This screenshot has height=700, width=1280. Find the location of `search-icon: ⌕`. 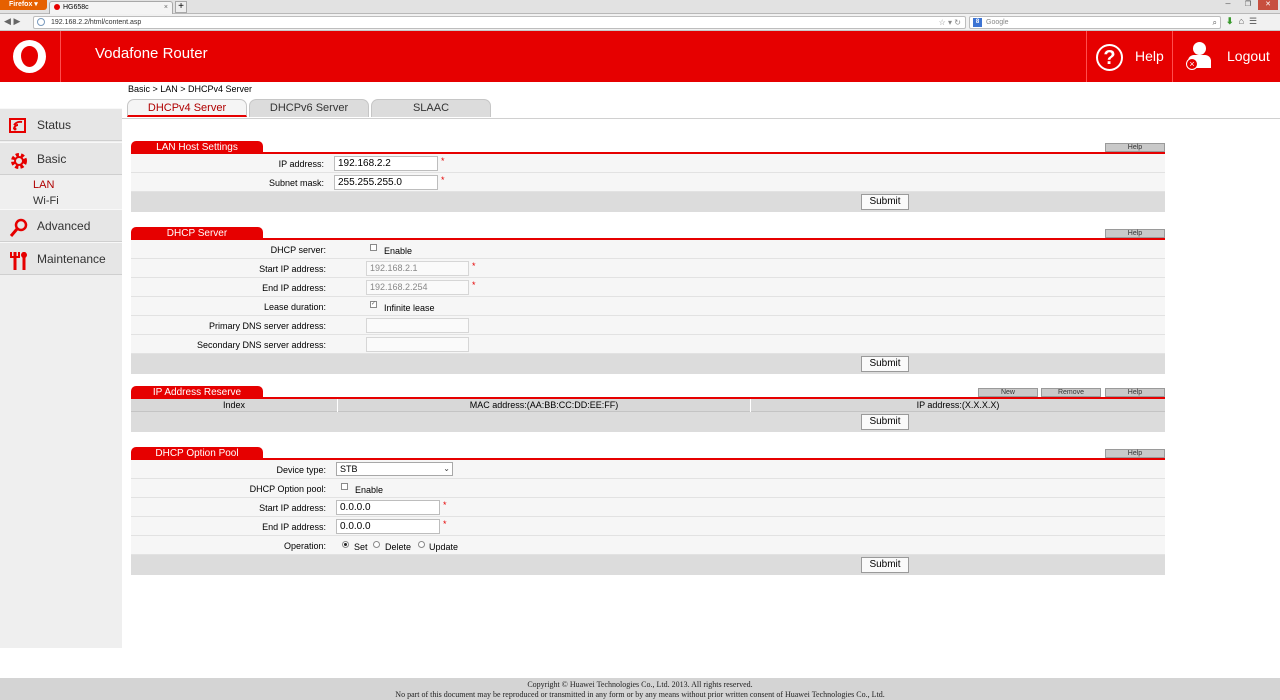

search-icon: ⌕ is located at coordinates (1215, 22).